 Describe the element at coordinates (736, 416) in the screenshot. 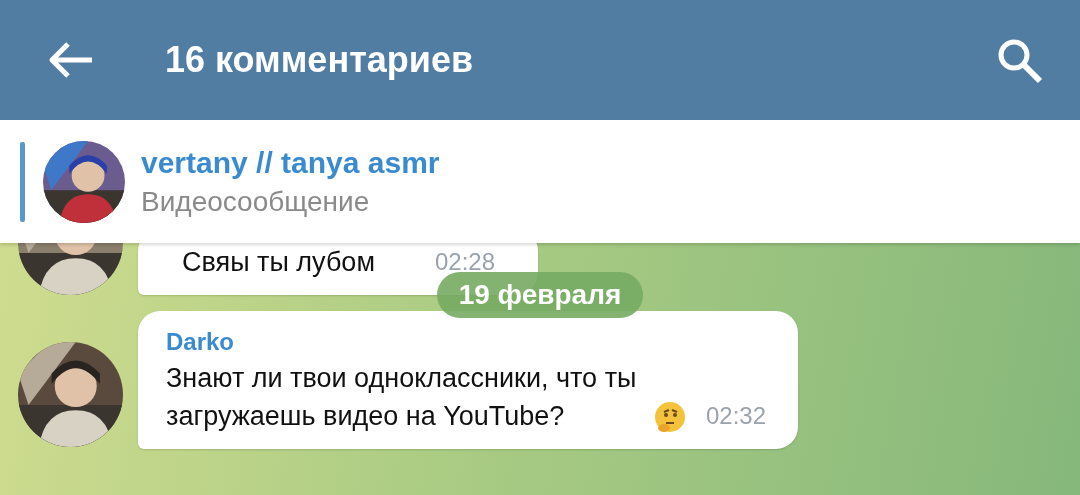

I see `message-time: 02:32` at that location.